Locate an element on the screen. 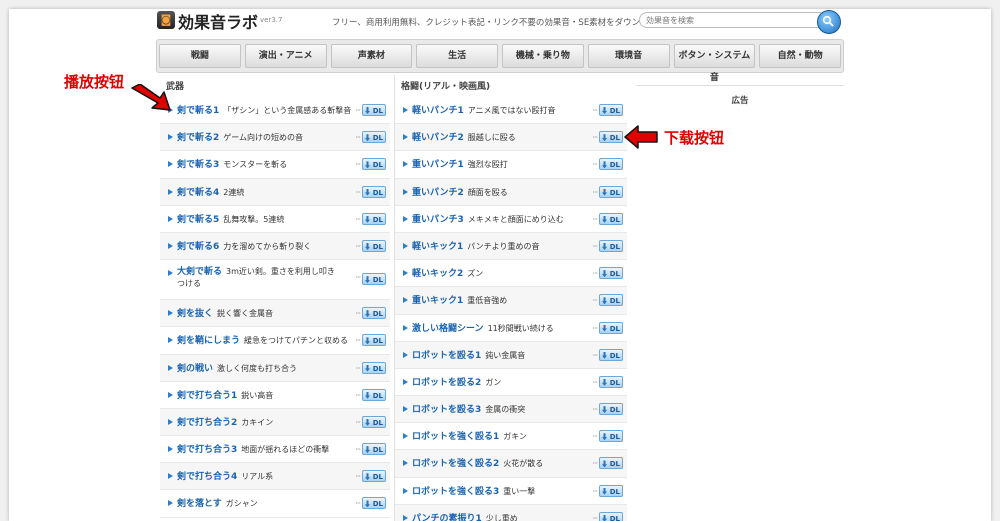 The image size is (1000, 521). sound-title-link: 剣で打ち合う3 is located at coordinates (207, 450).